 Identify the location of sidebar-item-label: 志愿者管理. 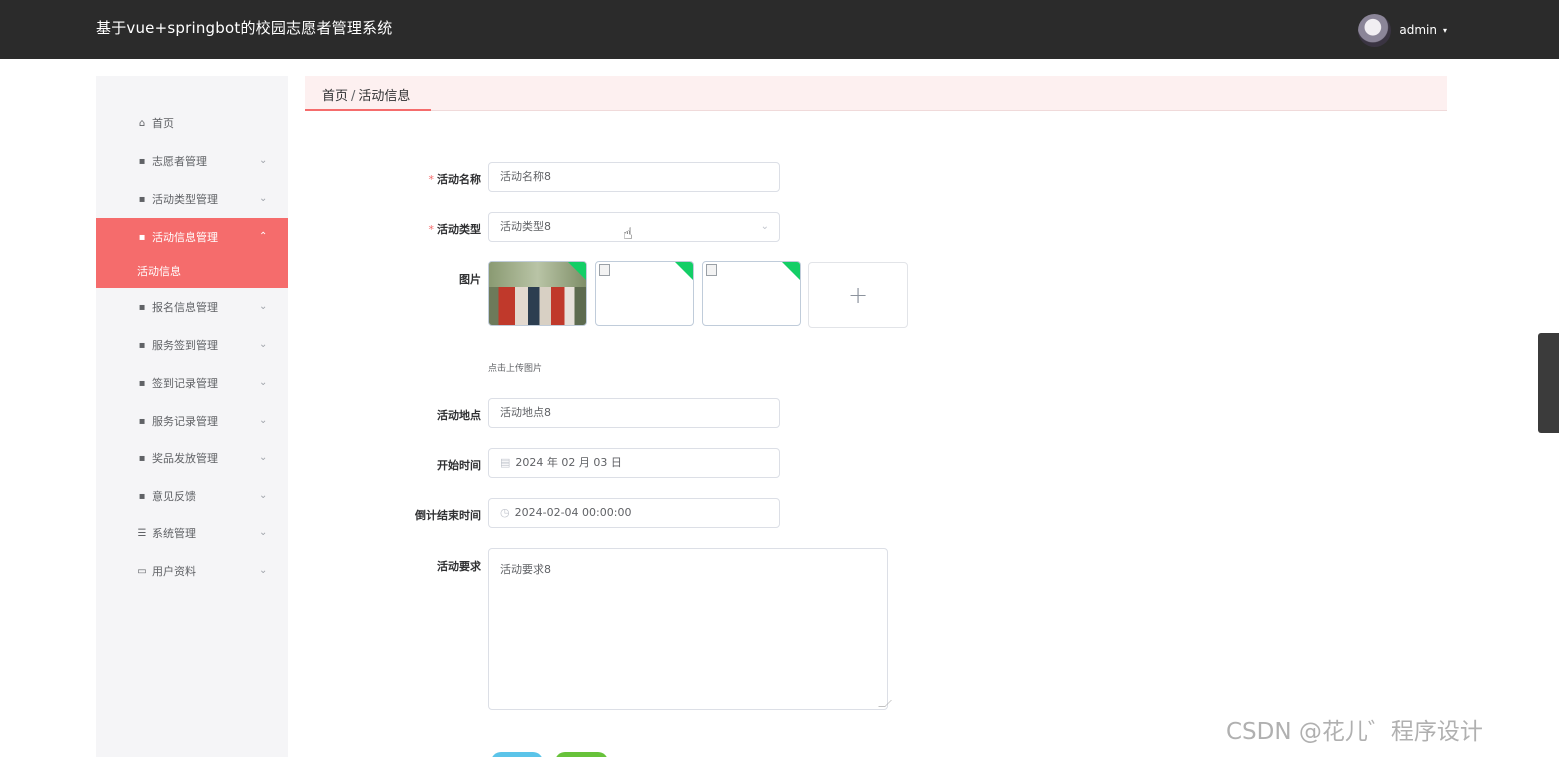
(179, 161).